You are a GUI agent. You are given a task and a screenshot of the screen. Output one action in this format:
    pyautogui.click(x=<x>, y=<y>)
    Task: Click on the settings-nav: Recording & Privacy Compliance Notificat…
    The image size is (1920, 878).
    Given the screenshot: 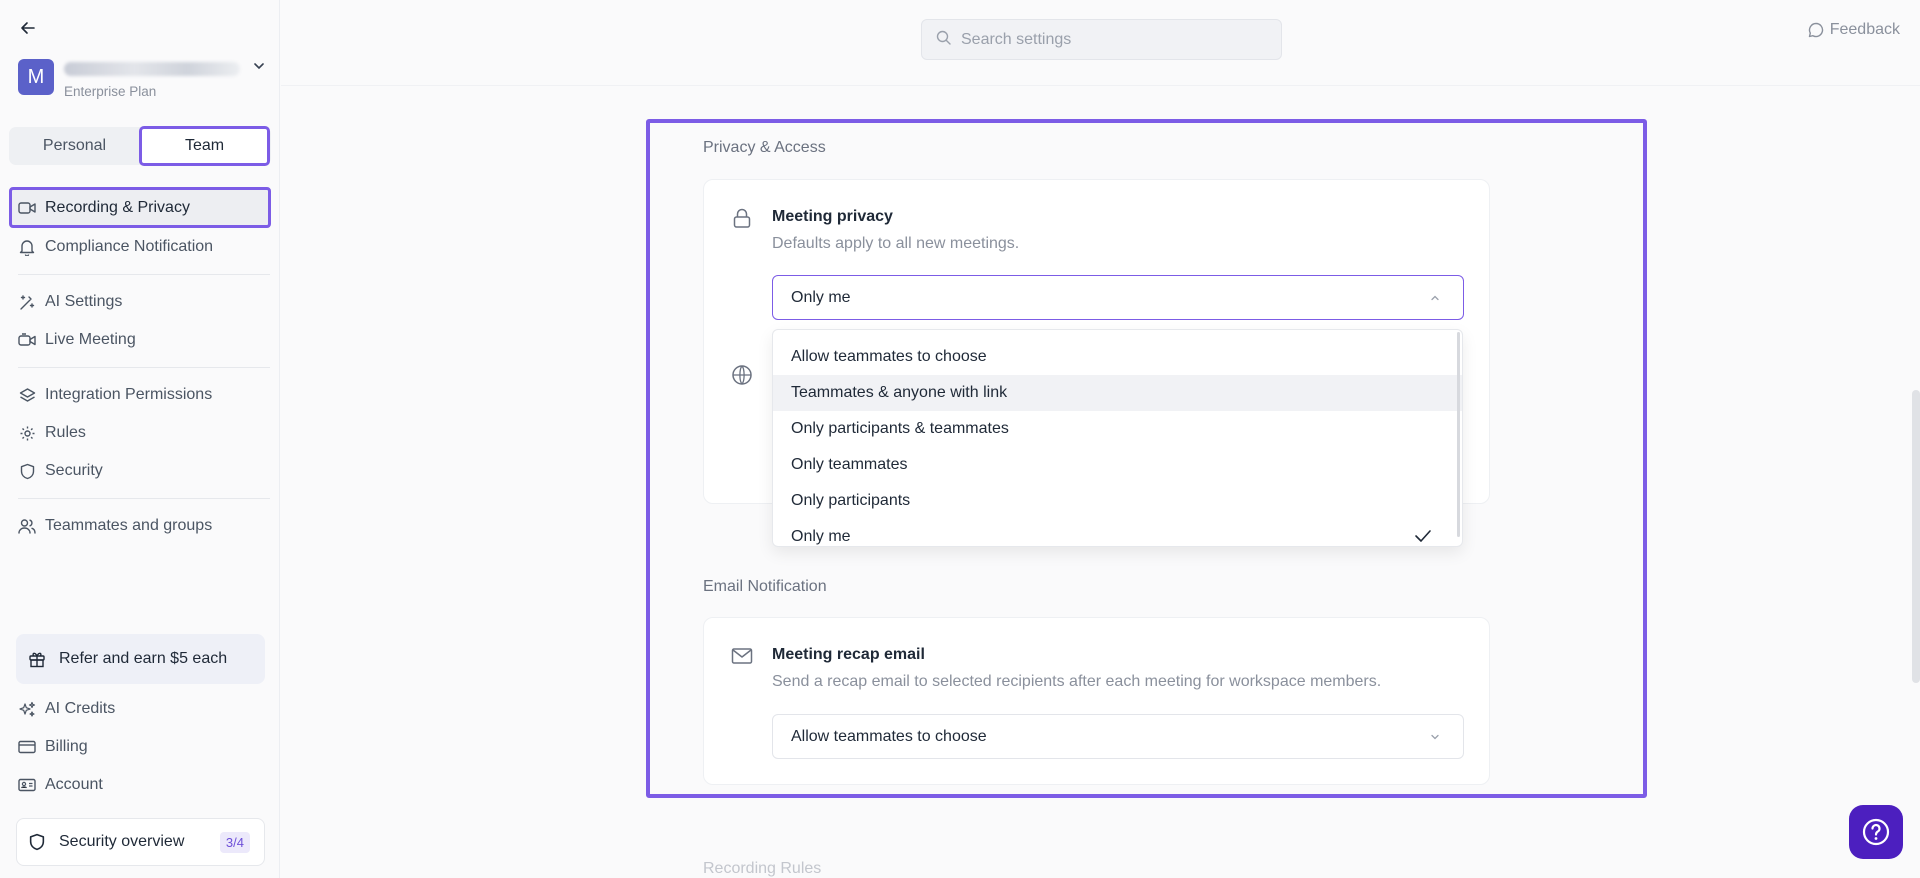 What is the action you would take?
    pyautogui.click(x=140, y=366)
    